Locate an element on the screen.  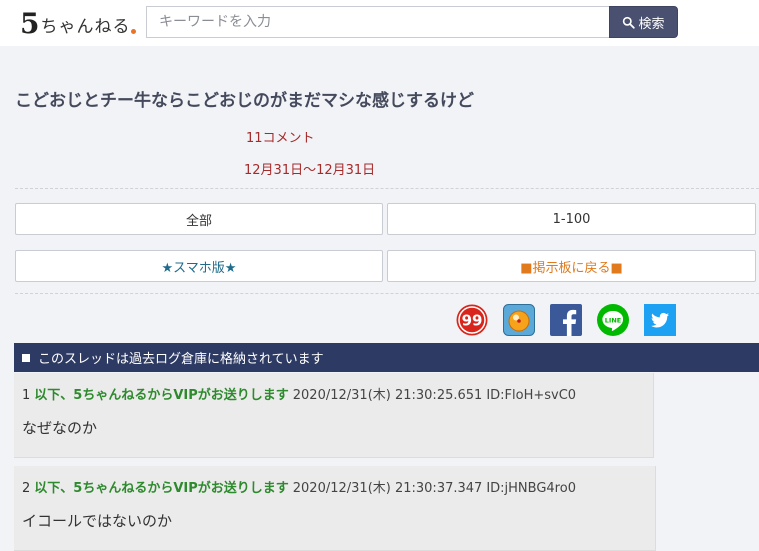
post-number: 2 is located at coordinates (26, 488).